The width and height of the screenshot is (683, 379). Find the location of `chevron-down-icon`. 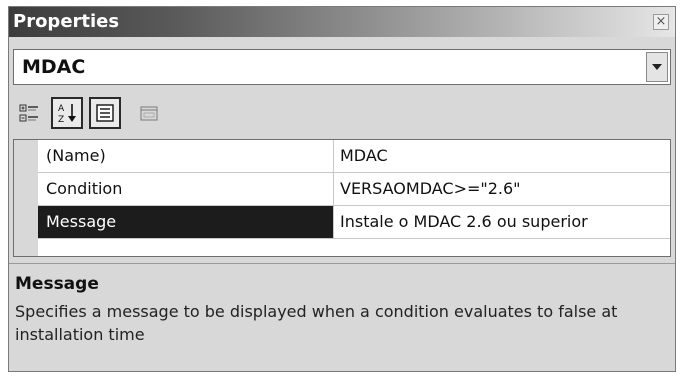

chevron-down-icon is located at coordinates (657, 67).